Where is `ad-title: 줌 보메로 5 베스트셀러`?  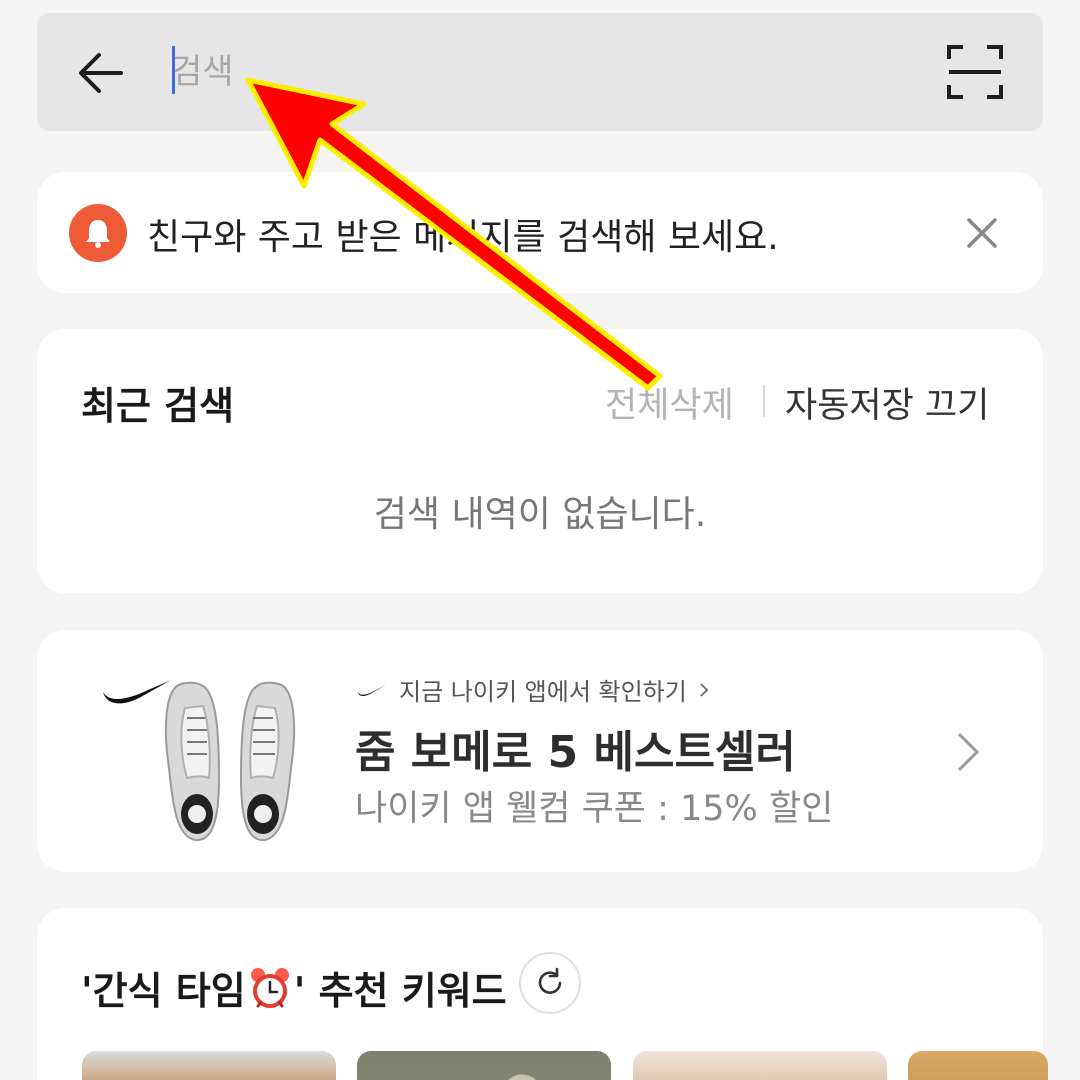
ad-title: 줌 보메로 5 베스트셀러 is located at coordinates (575, 752).